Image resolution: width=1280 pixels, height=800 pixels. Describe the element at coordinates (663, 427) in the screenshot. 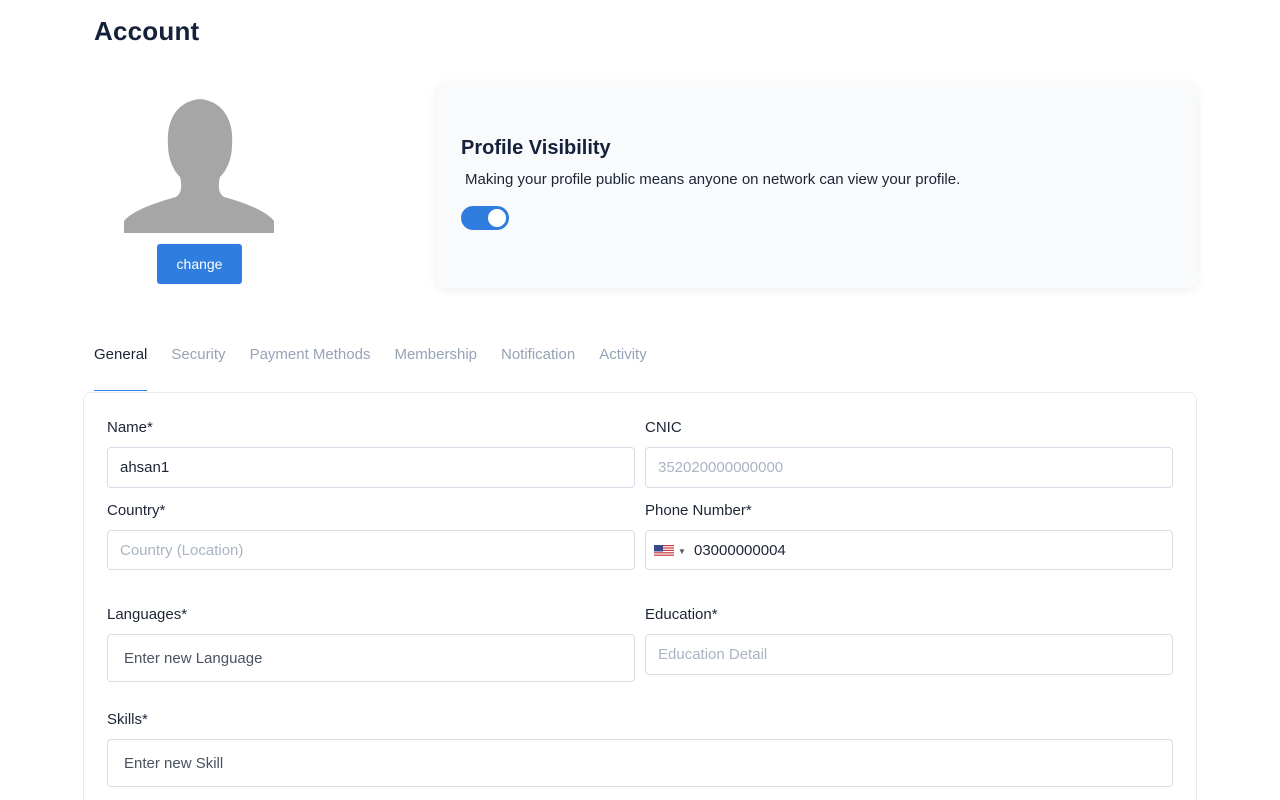

I see `cnic-label: CNIC` at that location.